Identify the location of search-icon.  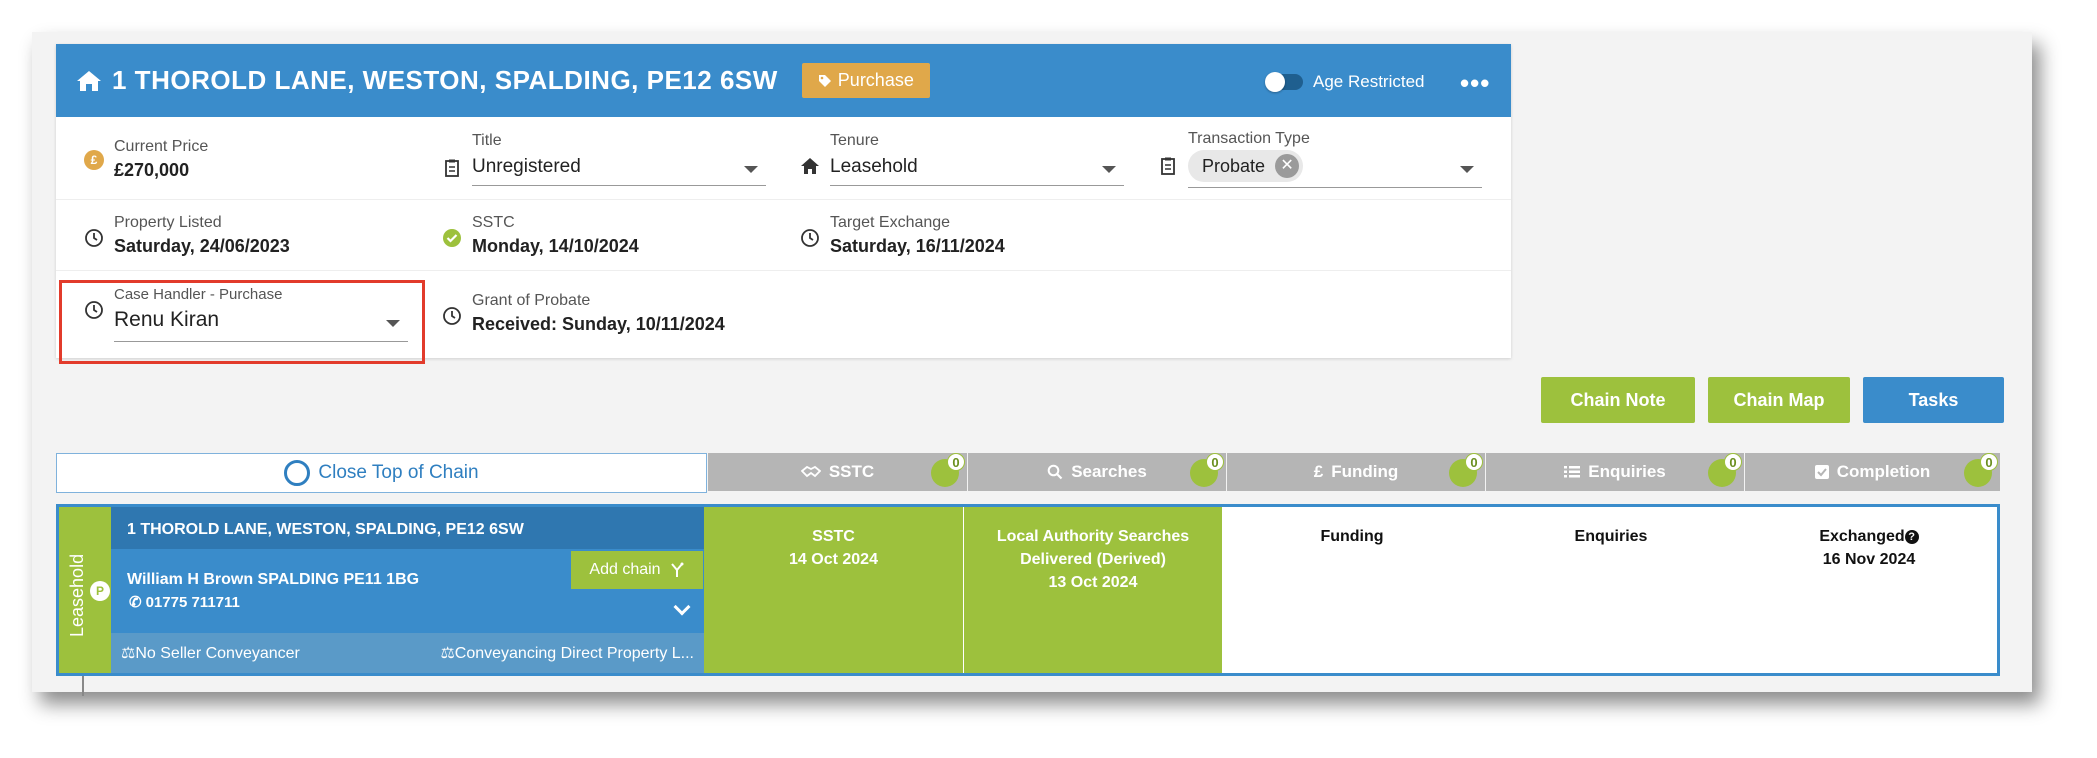
(1055, 472).